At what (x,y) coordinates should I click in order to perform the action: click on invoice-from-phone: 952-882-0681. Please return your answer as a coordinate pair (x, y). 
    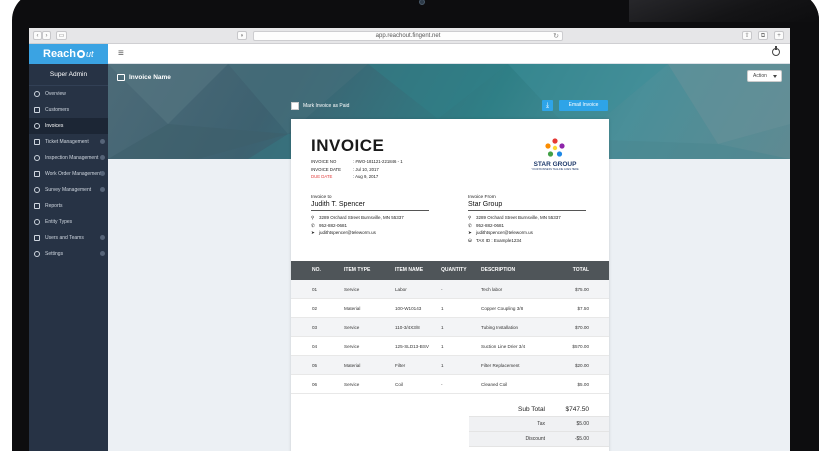
    Looking at the image, I should click on (490, 225).